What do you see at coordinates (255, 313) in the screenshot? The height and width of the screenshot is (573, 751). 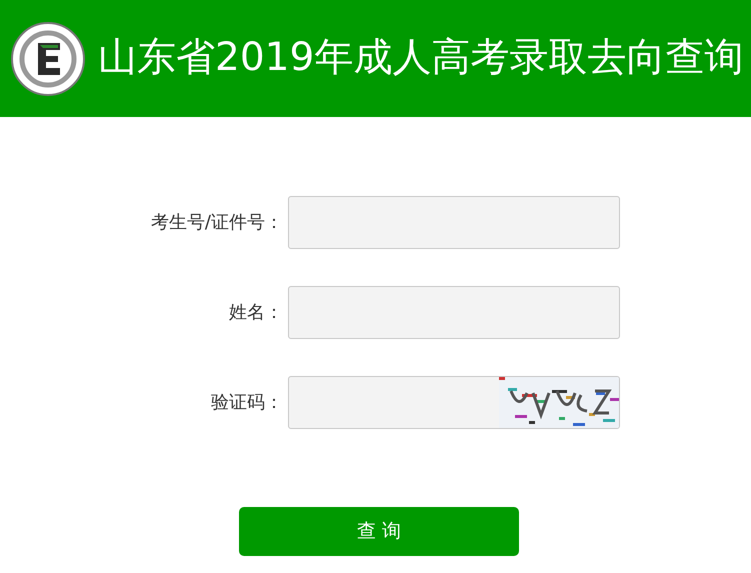 I see `field-label: 姓名：` at bounding box center [255, 313].